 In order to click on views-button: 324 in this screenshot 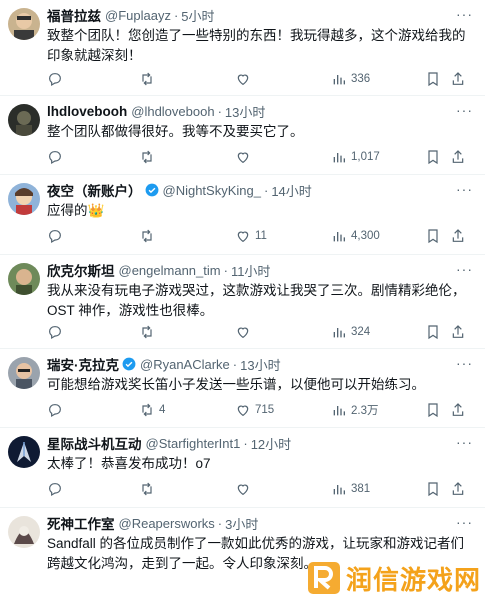, I will do `click(350, 332)`.